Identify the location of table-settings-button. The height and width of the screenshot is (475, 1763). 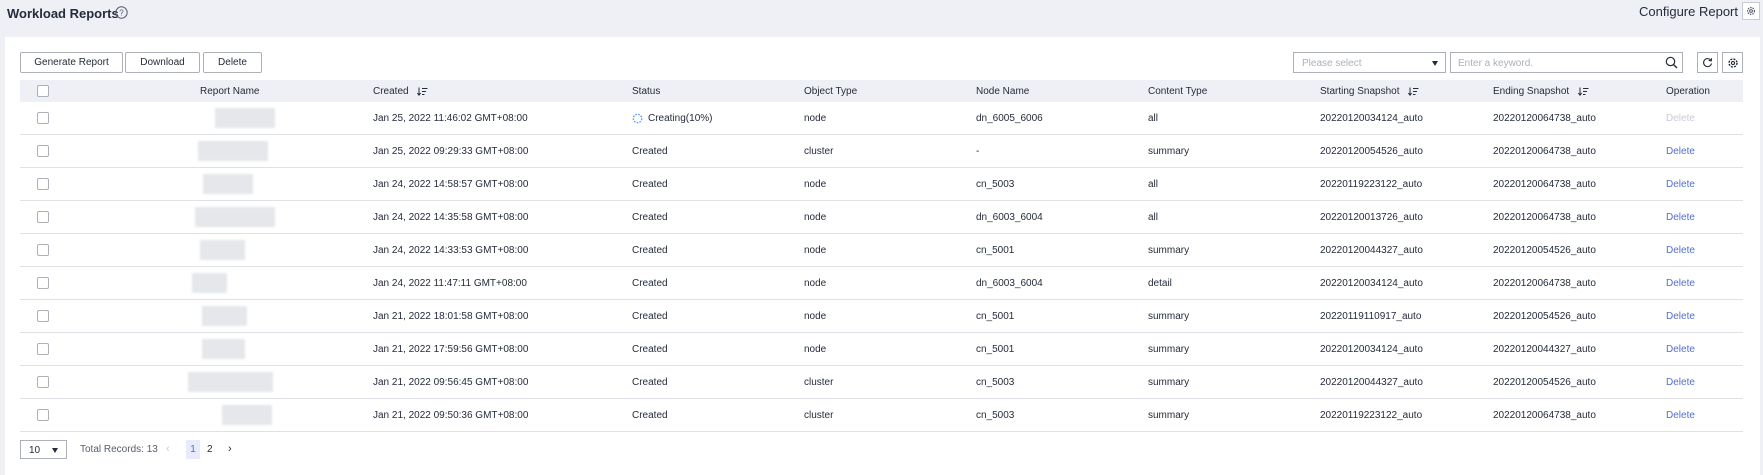
(1732, 62).